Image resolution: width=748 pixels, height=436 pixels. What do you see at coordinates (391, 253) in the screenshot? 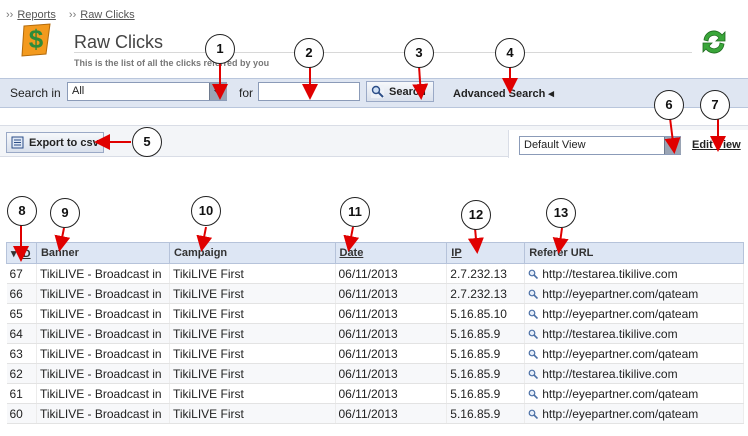
I see `column-header-date: Date` at bounding box center [391, 253].